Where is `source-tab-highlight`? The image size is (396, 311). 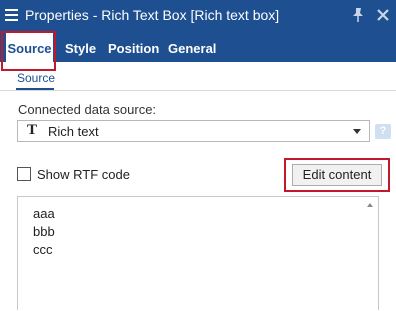
source-tab-highlight is located at coordinates (28, 51).